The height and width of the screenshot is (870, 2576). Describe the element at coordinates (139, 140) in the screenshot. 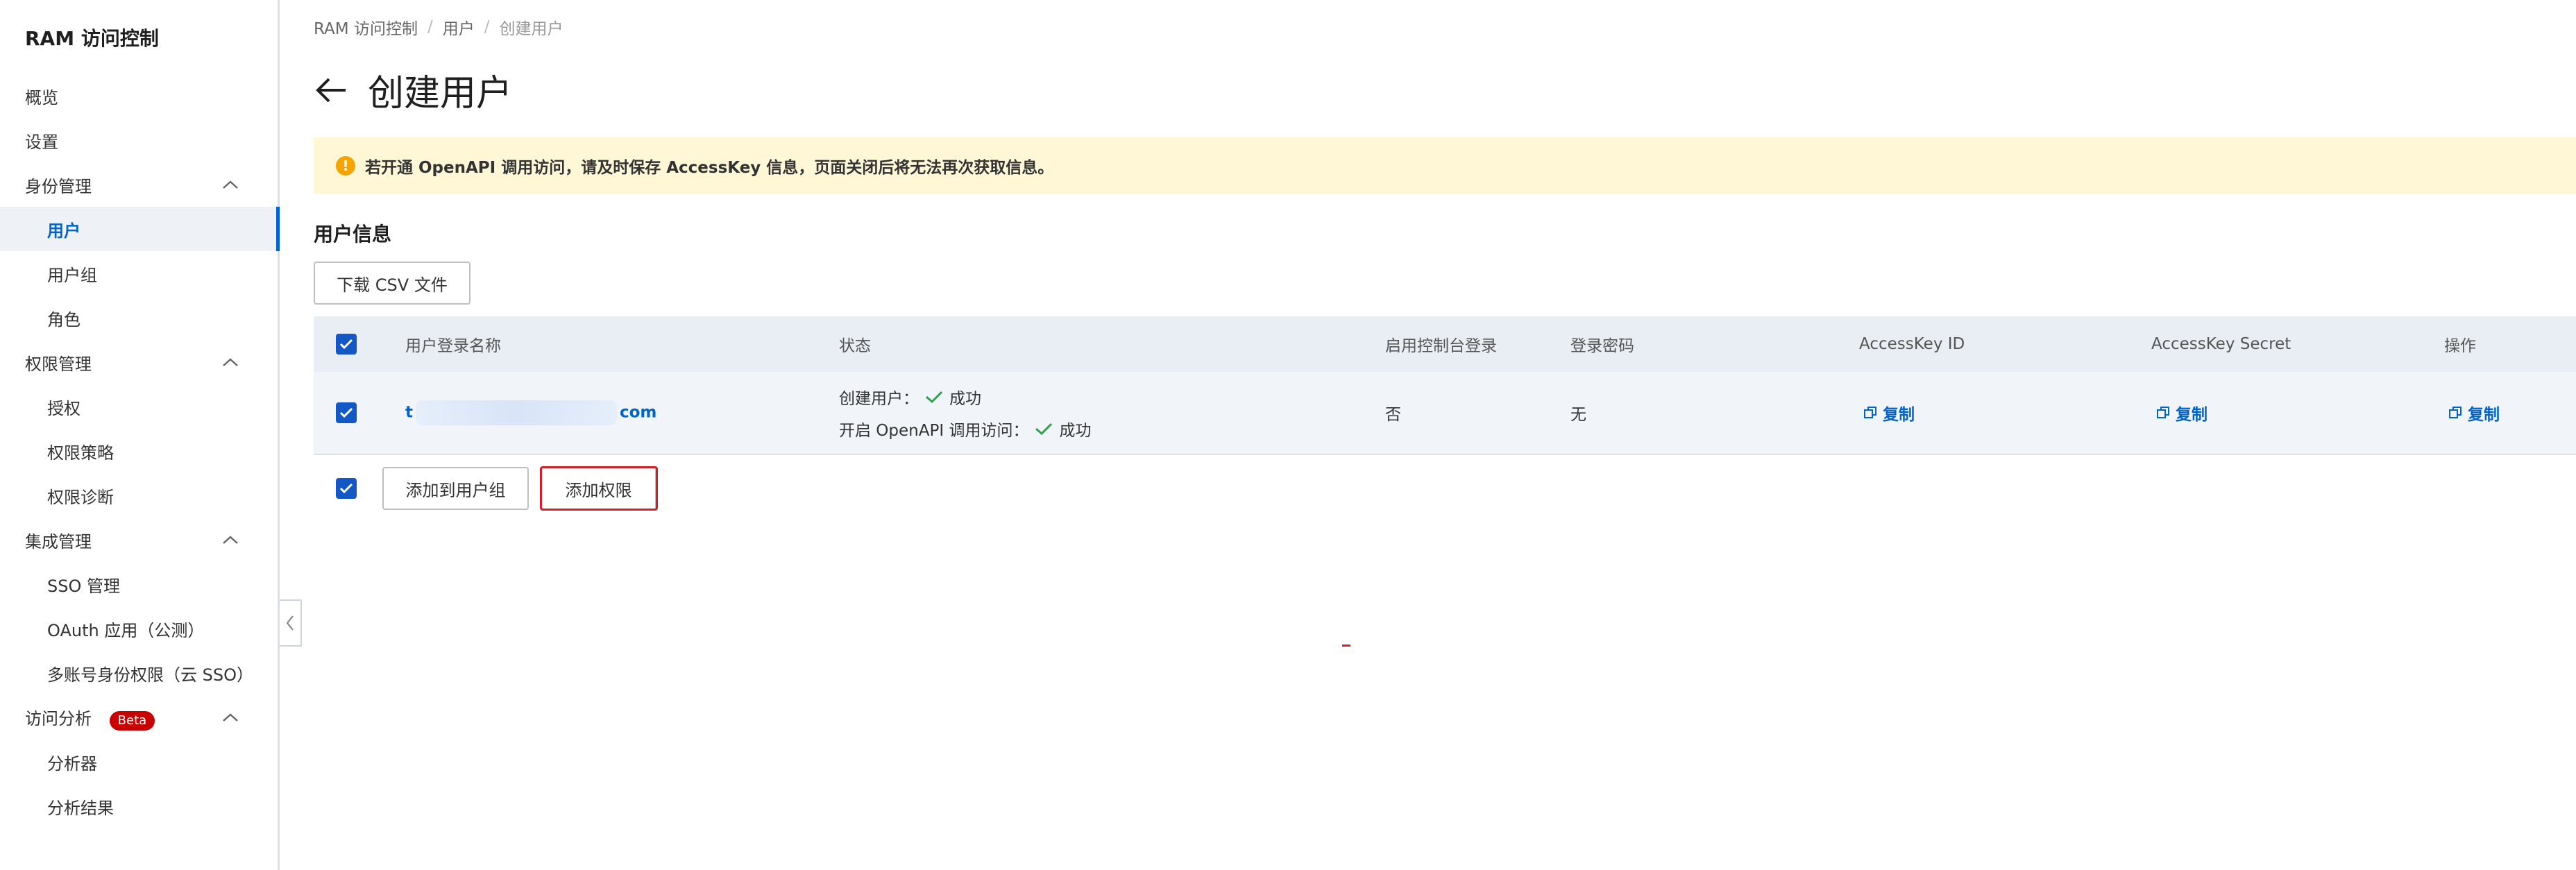

I see `sidebar-item-settings: 设置` at that location.